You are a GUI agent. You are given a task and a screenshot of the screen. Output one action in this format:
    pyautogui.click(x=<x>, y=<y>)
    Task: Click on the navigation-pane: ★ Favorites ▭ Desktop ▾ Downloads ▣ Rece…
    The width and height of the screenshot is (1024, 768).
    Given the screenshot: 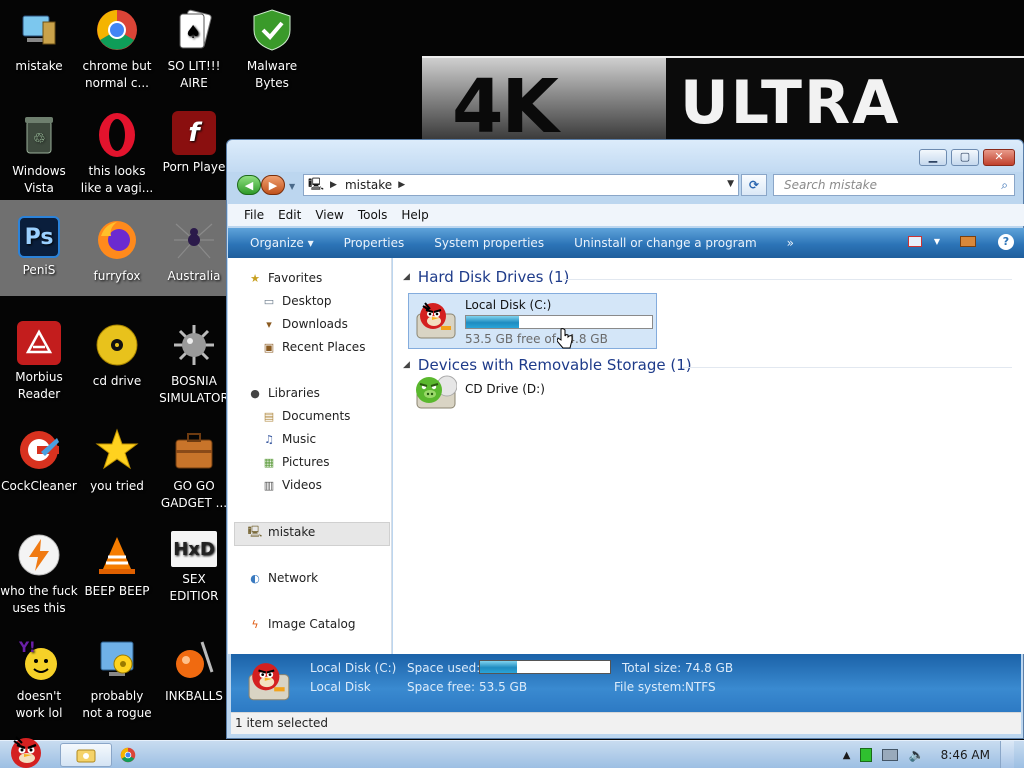 What is the action you would take?
    pyautogui.click(x=310, y=456)
    